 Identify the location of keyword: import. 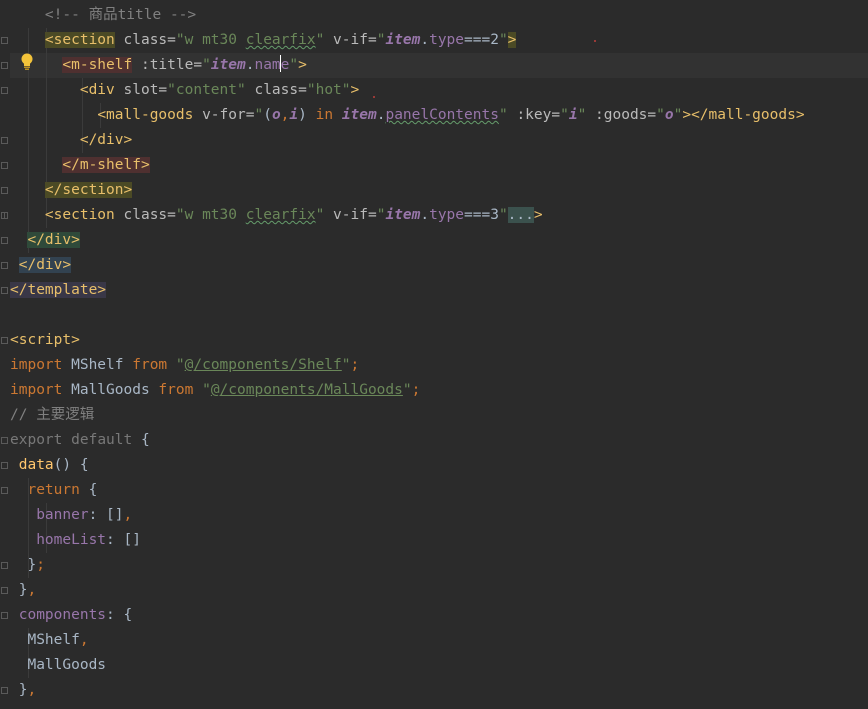
(36, 365).